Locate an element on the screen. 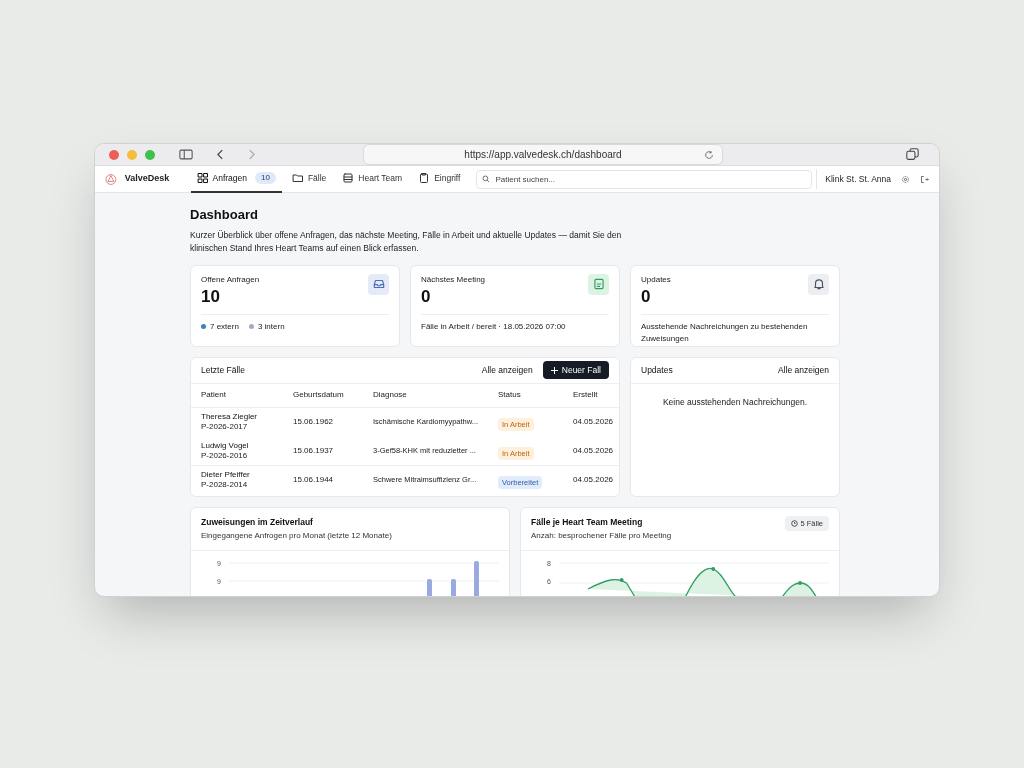 This screenshot has height=768, width=1024. stat-value: 10 is located at coordinates (211, 296).